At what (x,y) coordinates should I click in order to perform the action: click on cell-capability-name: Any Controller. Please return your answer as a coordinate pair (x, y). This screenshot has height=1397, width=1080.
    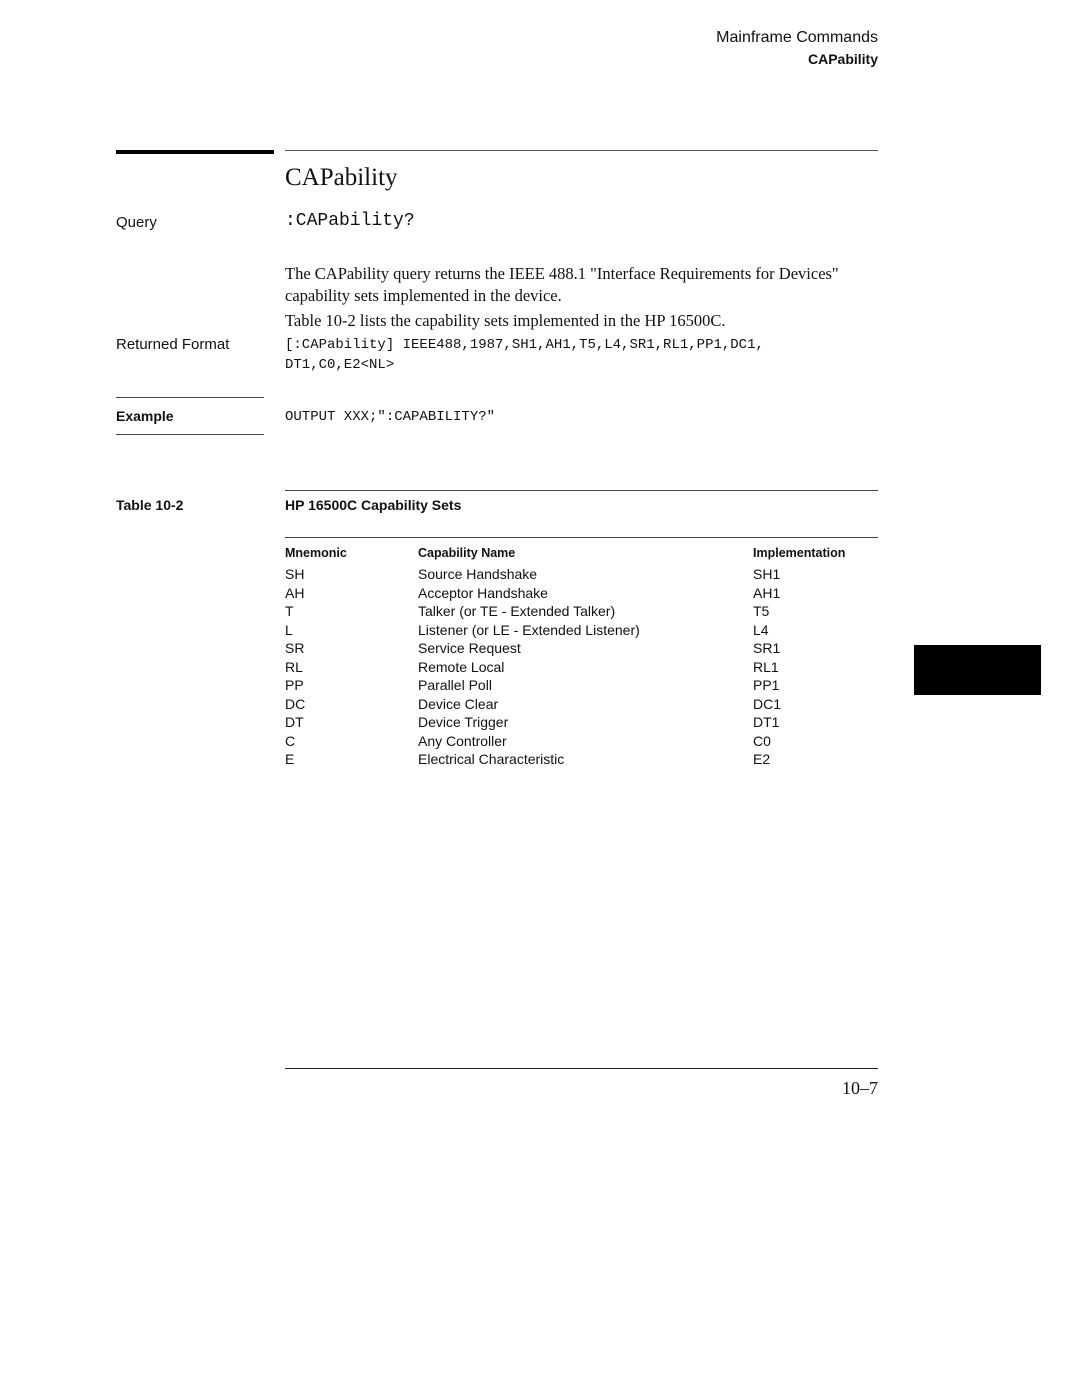
    Looking at the image, I should click on (462, 740).